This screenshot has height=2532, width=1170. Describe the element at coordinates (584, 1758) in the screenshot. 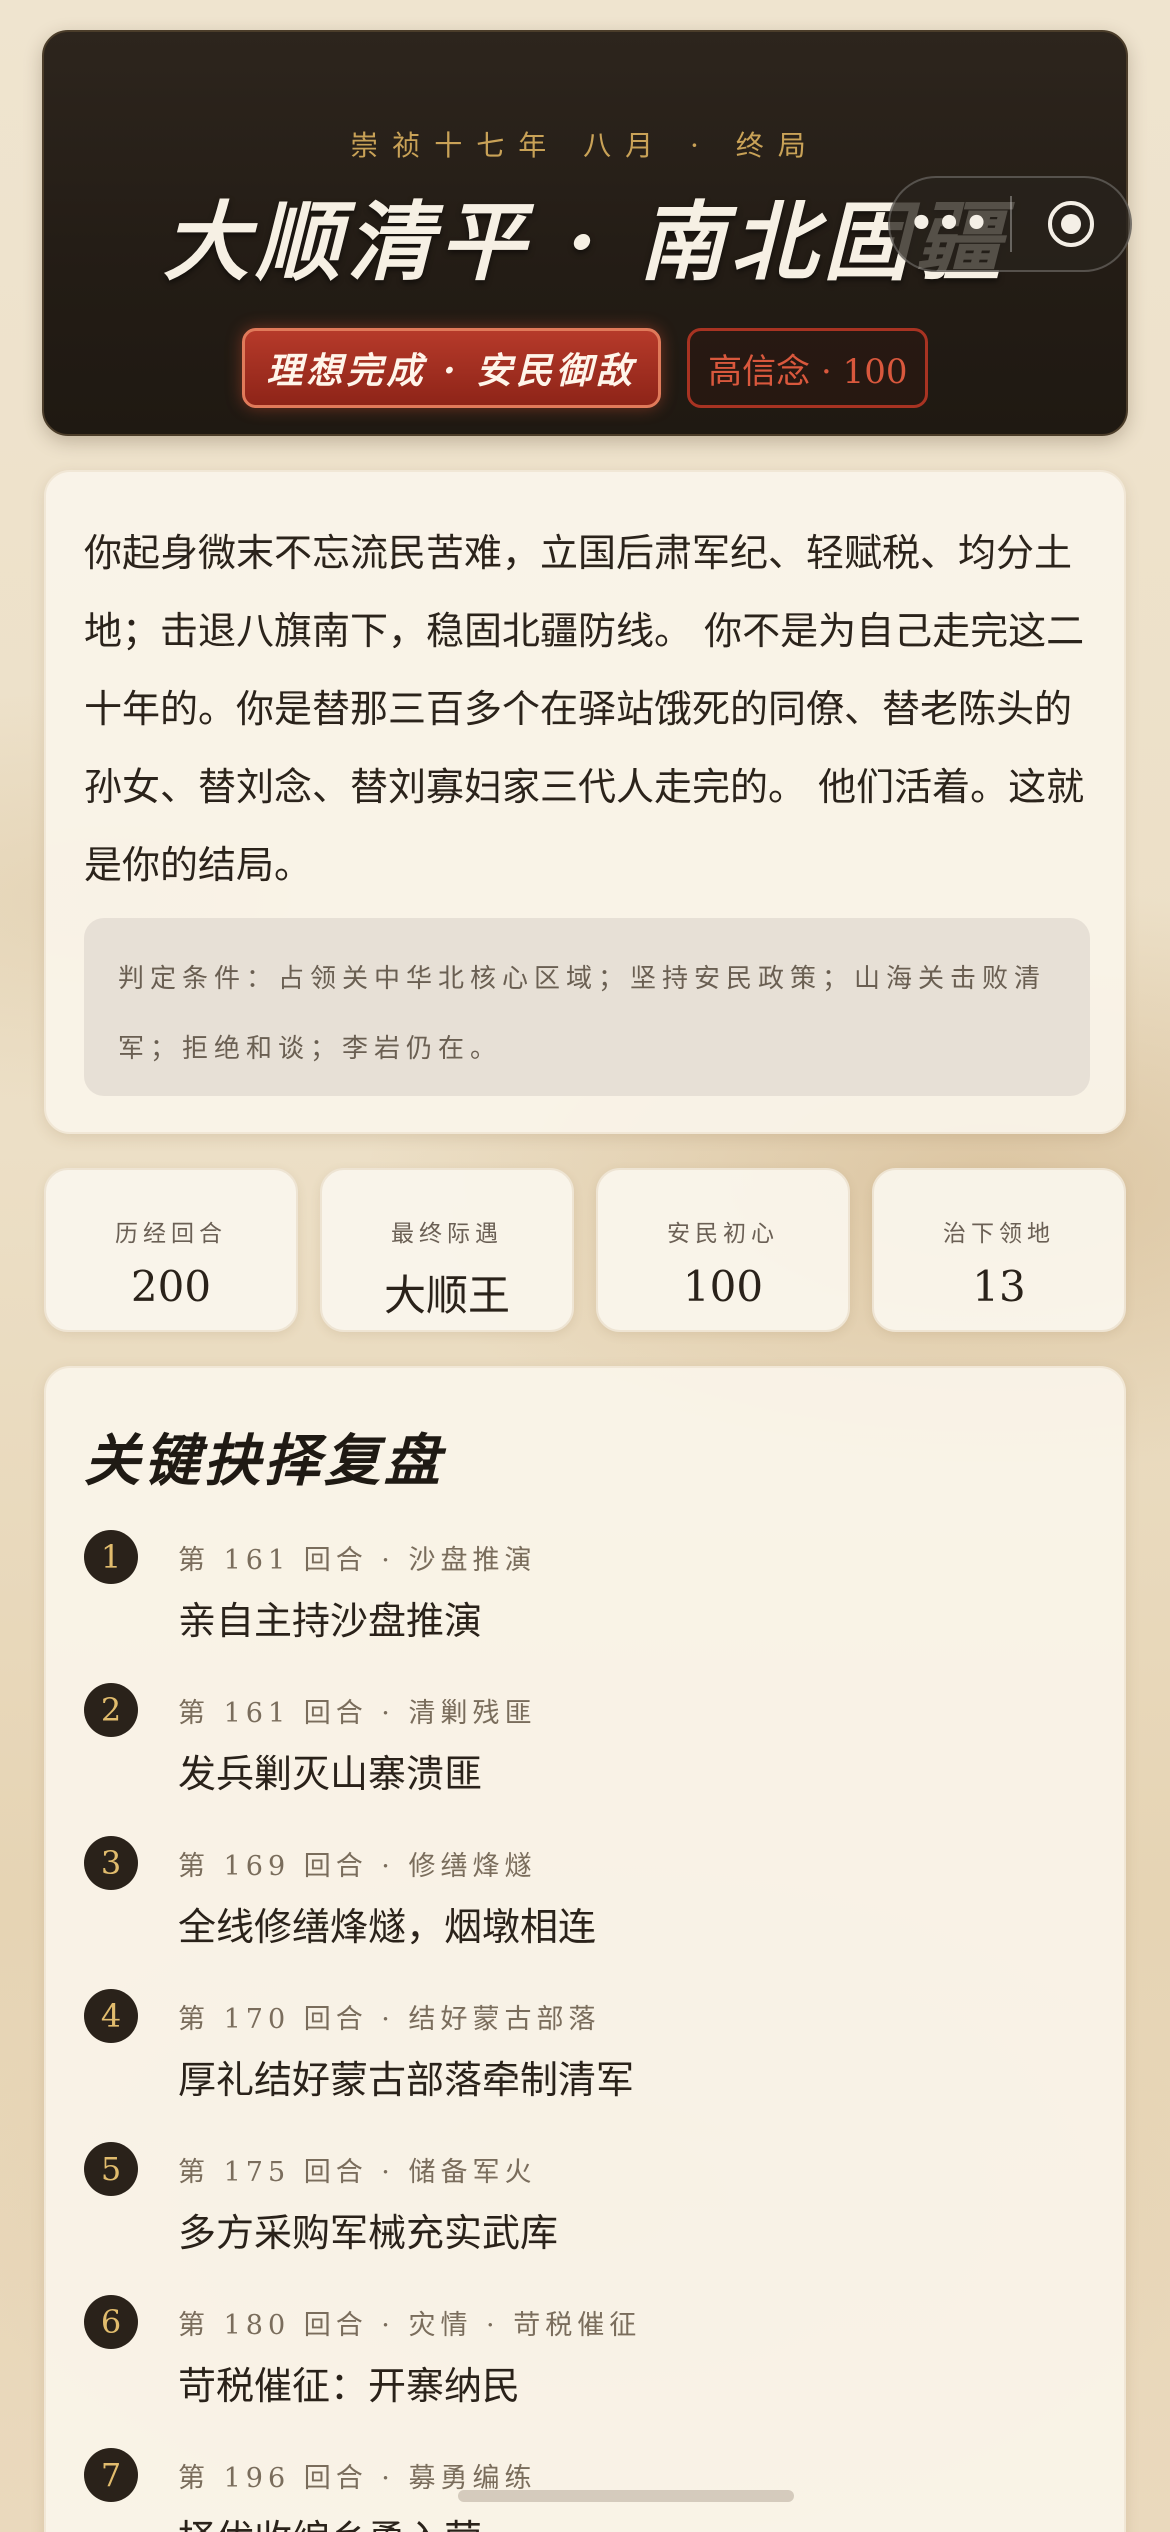

I see `choice-item: 2 第 161 回合 · 清剿残匪 发兵剿灭山寨溃匪` at that location.